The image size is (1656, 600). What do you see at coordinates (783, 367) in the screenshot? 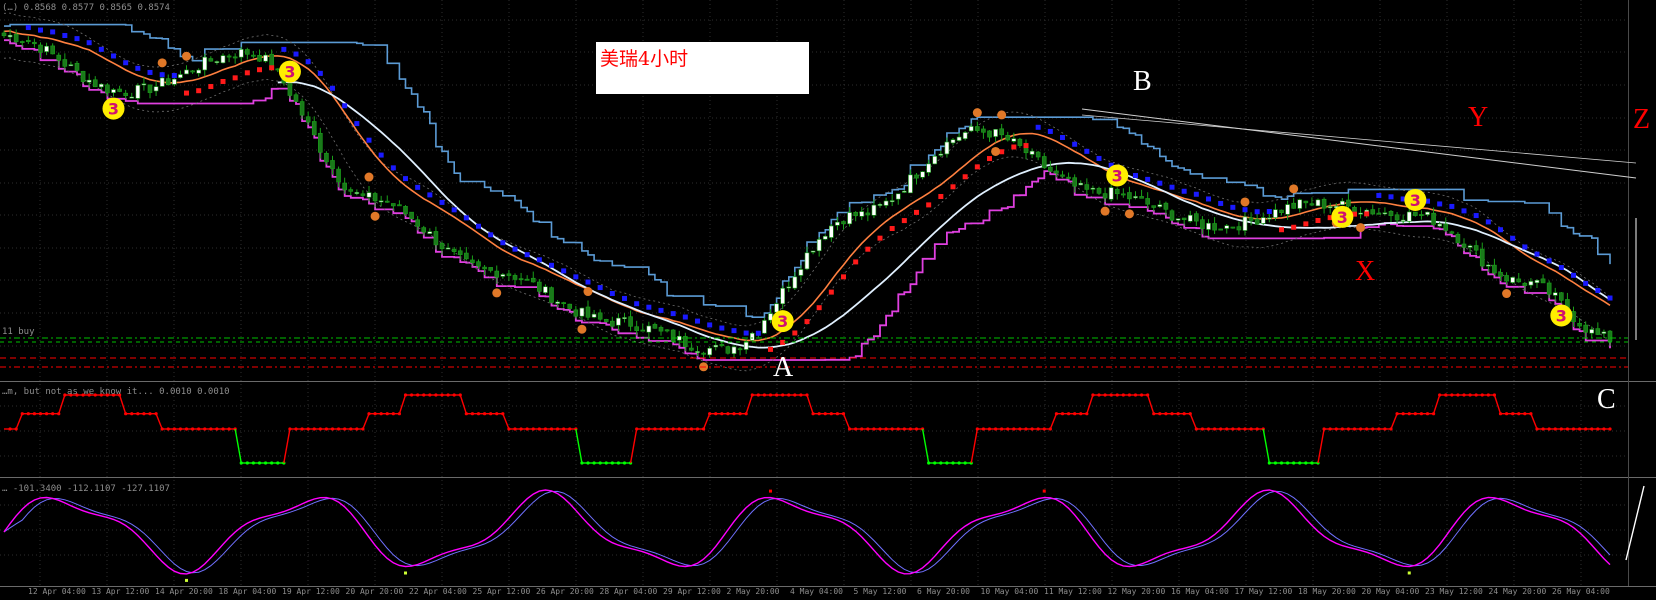
I see `wave-label-a: A` at bounding box center [783, 367].